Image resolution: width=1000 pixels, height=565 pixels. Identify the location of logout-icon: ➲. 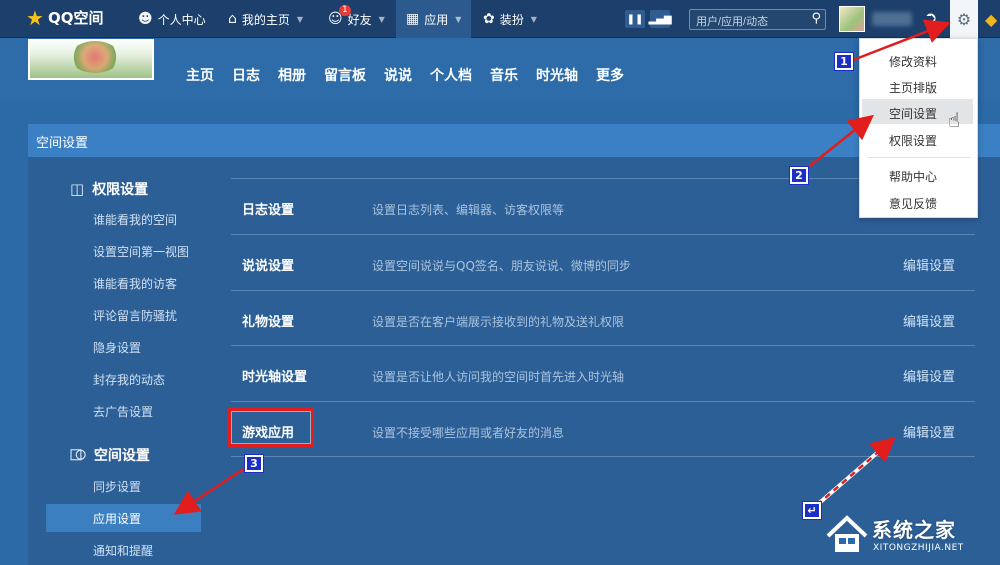
(930, 17).